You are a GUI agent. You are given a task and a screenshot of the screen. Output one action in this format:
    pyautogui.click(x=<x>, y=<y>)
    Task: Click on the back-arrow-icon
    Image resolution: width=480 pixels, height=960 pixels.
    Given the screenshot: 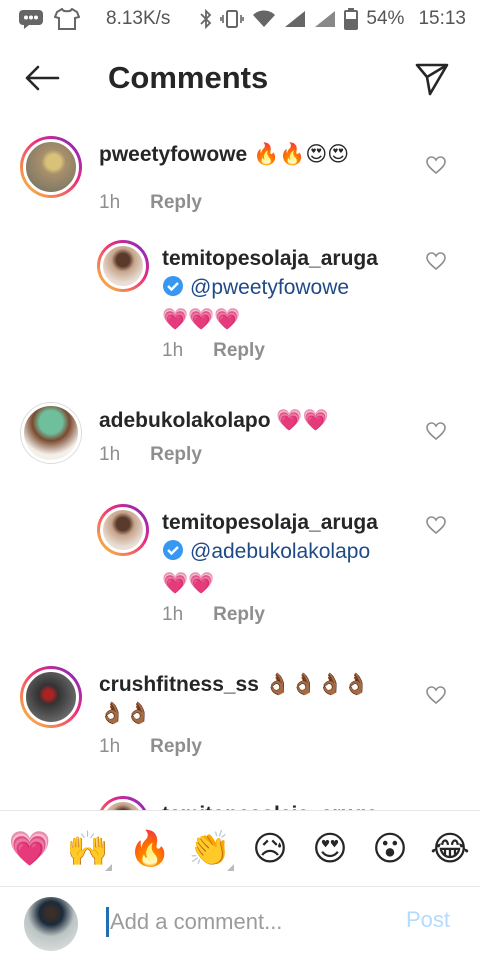 What is the action you would take?
    pyautogui.click(x=42, y=78)
    